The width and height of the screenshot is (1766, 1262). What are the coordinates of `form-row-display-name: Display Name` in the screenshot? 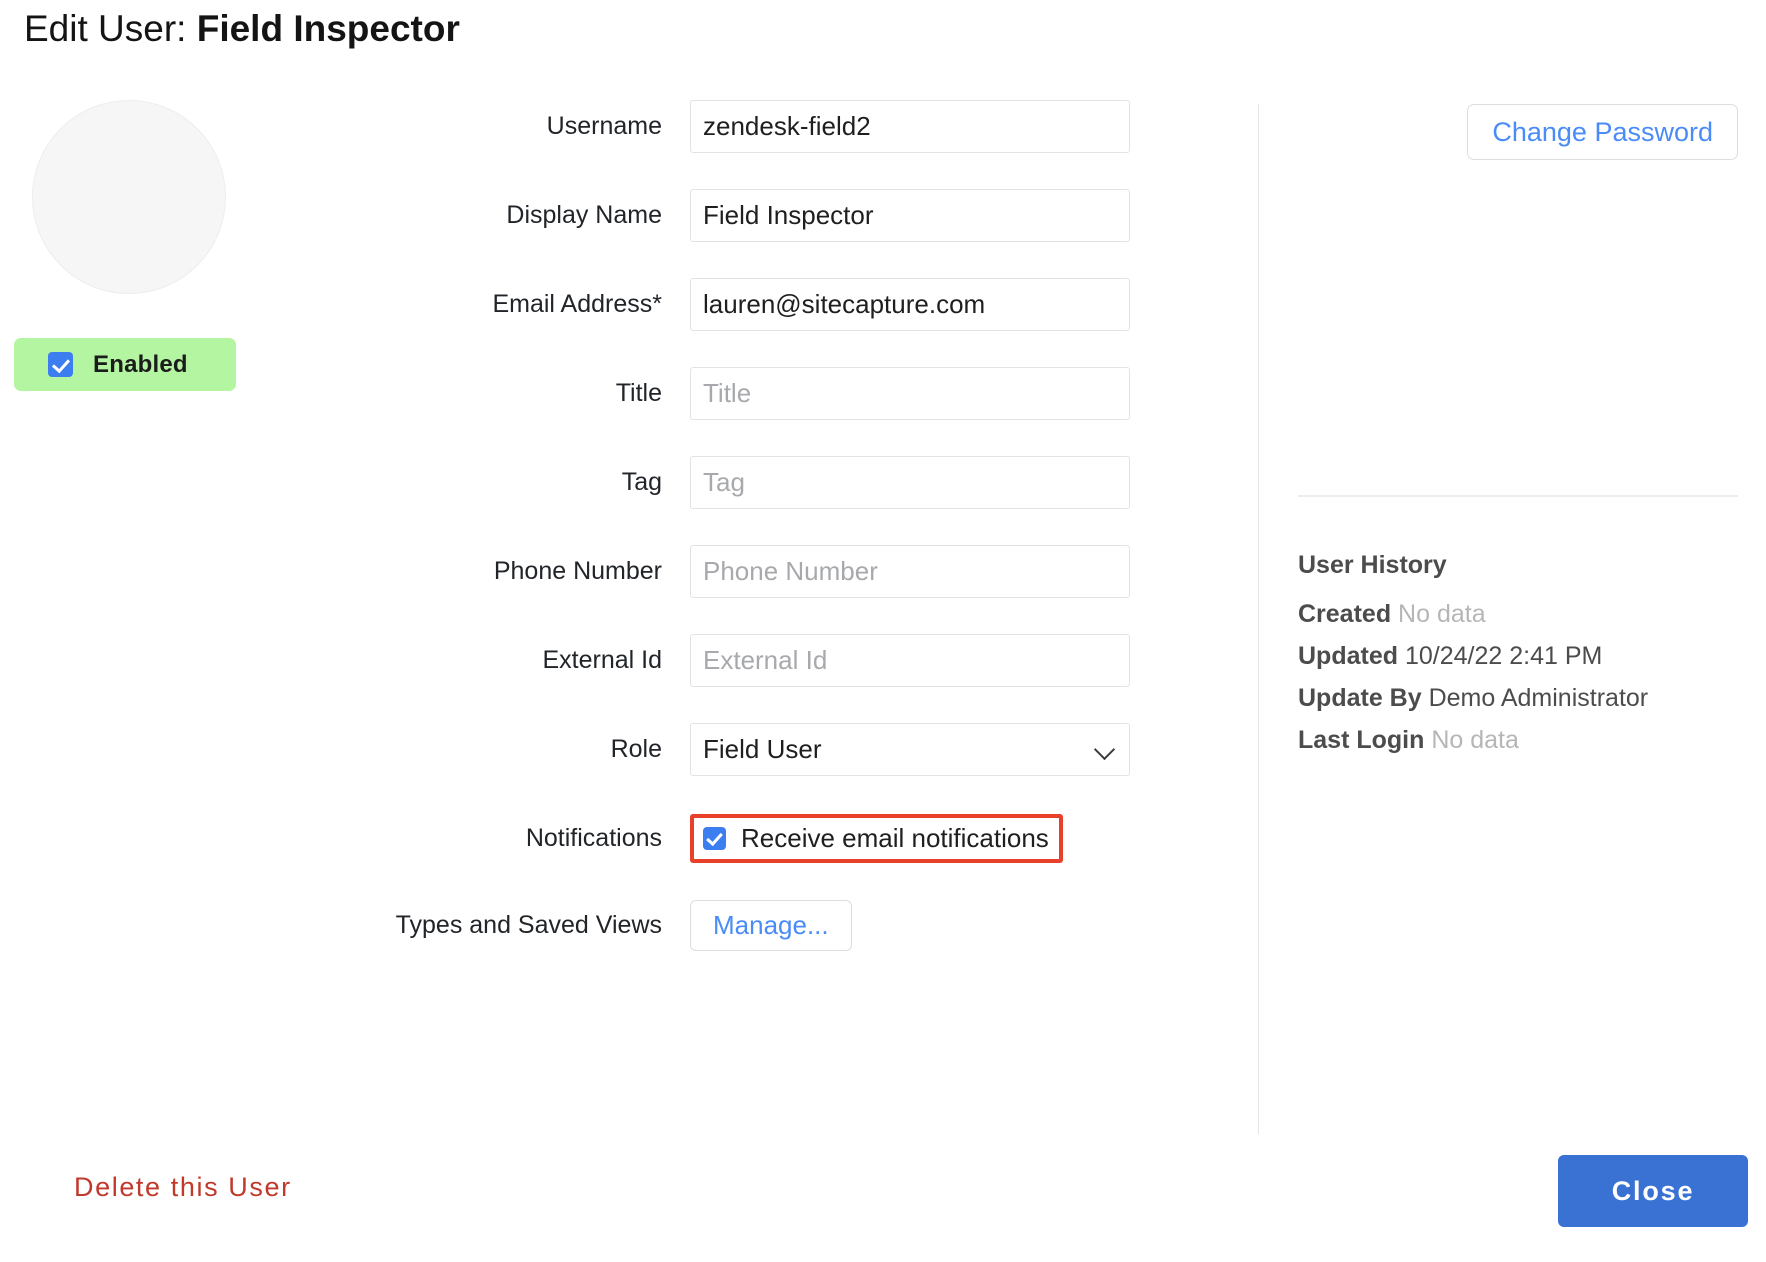 It's located at (590, 215).